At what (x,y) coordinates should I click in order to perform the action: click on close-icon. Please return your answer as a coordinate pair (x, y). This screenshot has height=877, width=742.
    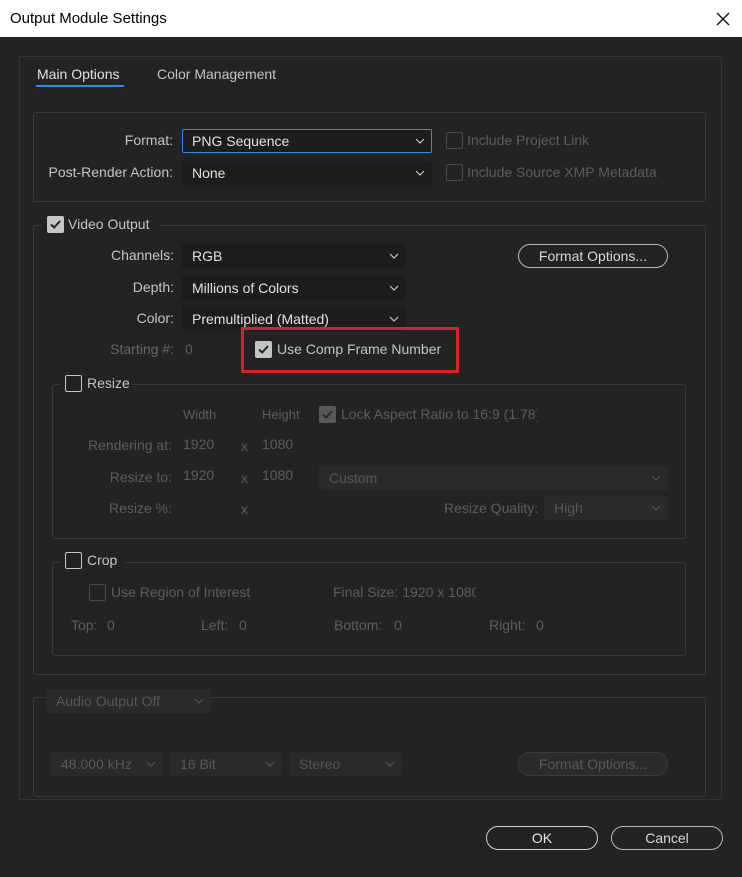
    Looking at the image, I should click on (723, 18).